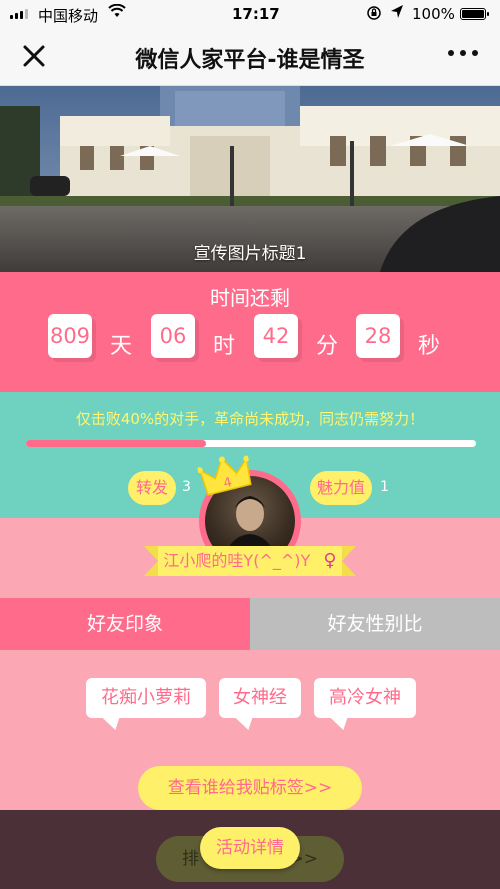  I want to click on share-label: 转发, so click(152, 488).